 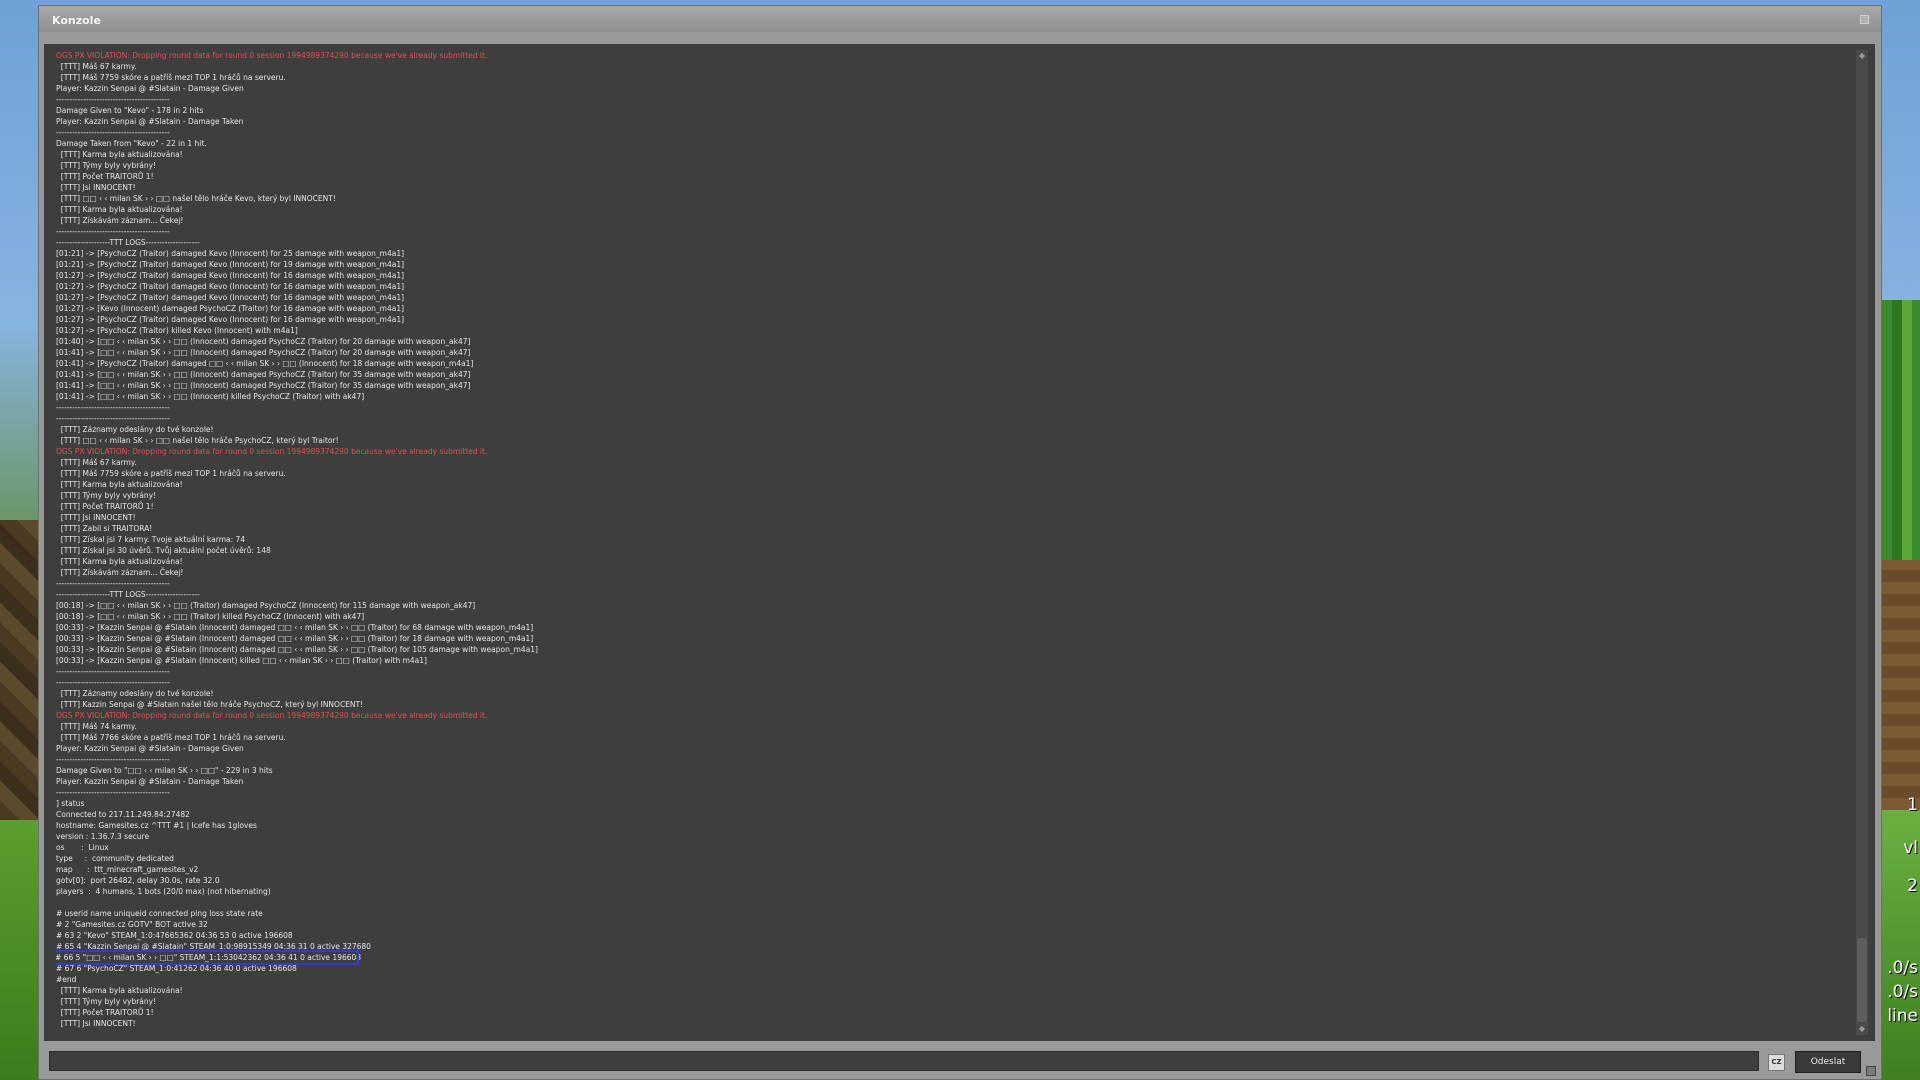 What do you see at coordinates (1862, 56) in the screenshot?
I see `scroll-up-arrow-icon: ◆` at bounding box center [1862, 56].